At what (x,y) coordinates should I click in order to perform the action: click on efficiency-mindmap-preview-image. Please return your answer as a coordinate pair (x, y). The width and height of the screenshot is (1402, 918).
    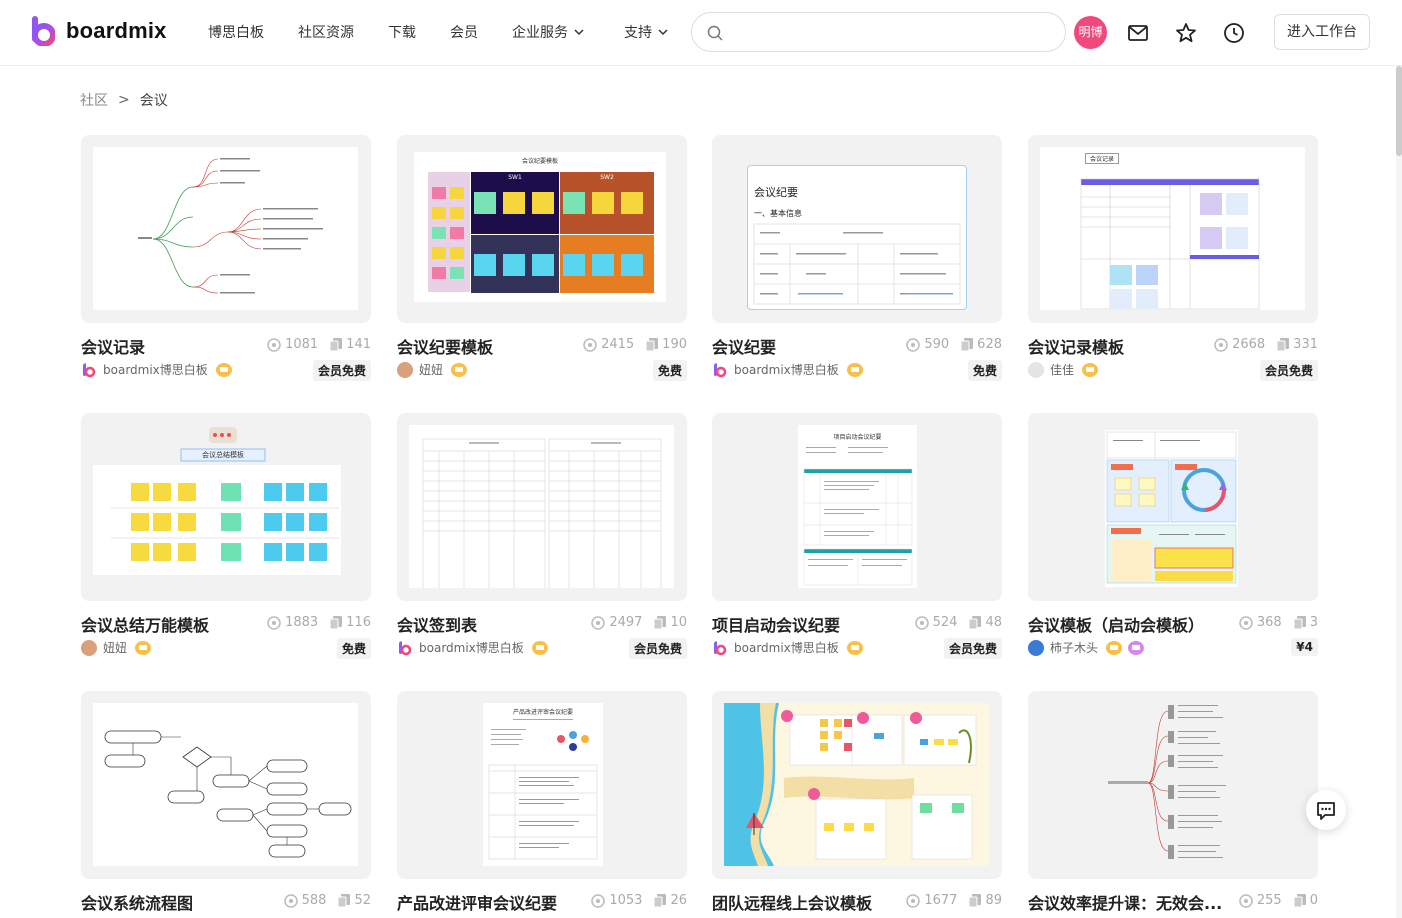
    Looking at the image, I should click on (1167, 782).